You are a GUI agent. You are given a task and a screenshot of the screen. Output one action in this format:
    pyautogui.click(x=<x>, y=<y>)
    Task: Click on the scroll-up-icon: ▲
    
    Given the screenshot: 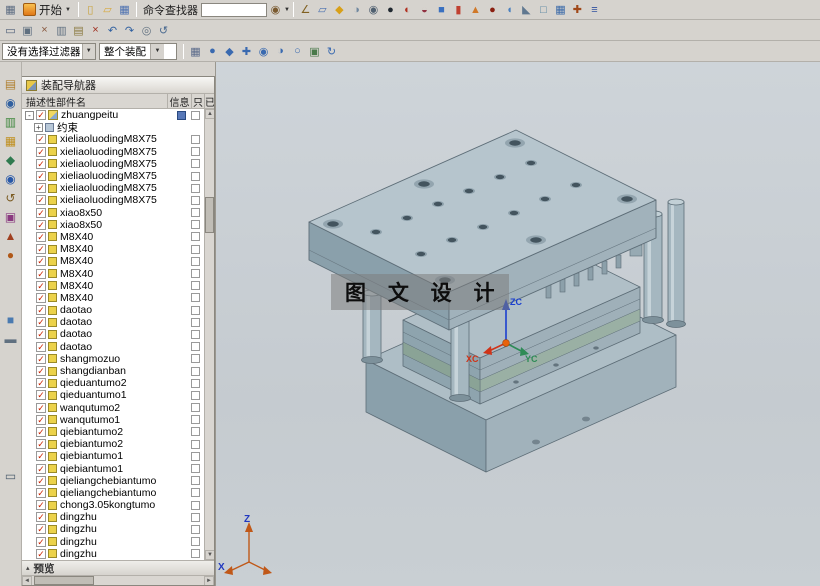 What is the action you would take?
    pyautogui.click(x=209, y=114)
    